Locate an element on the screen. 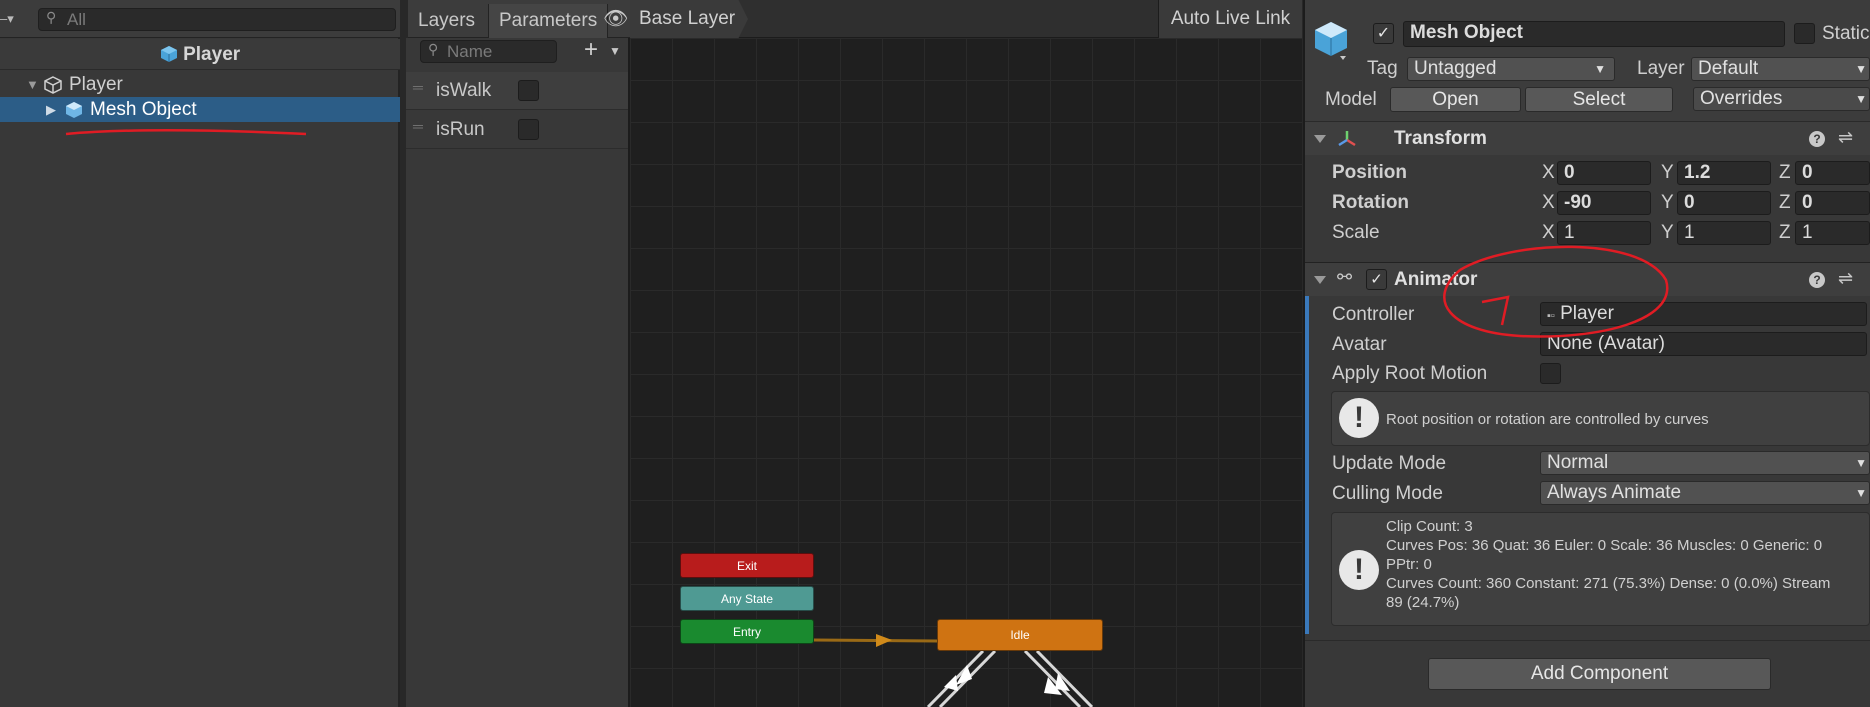 The height and width of the screenshot is (707, 1870). state-exit: Exit is located at coordinates (747, 565).